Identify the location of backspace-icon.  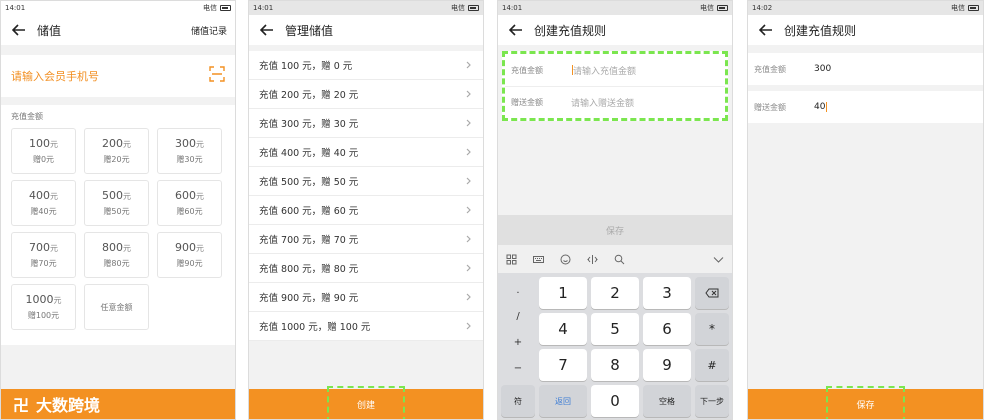
(712, 293).